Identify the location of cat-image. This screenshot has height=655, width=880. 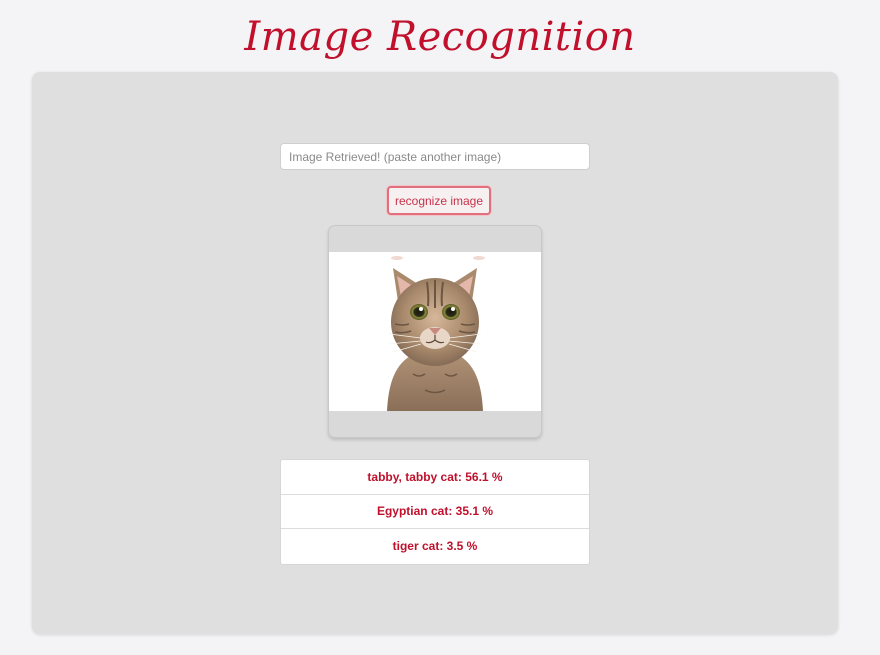
(435, 331).